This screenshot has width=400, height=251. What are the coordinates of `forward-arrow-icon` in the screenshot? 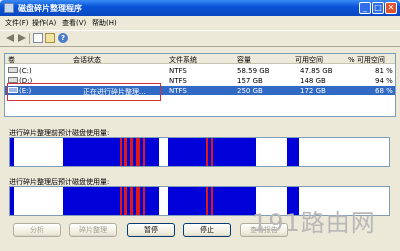 It's located at (22, 38).